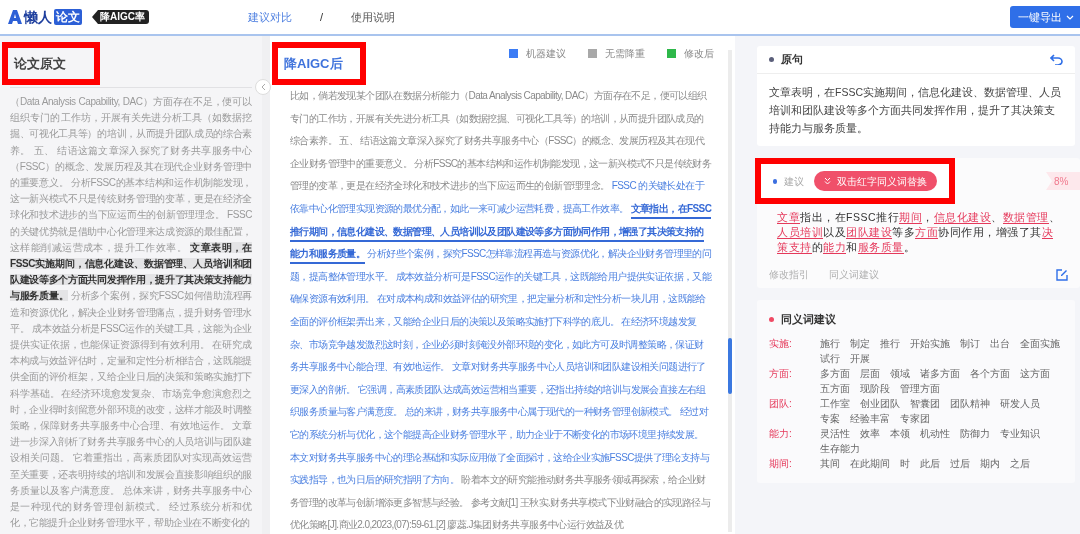 This screenshot has height=534, width=1080. I want to click on card-title: 原句, so click(792, 59).